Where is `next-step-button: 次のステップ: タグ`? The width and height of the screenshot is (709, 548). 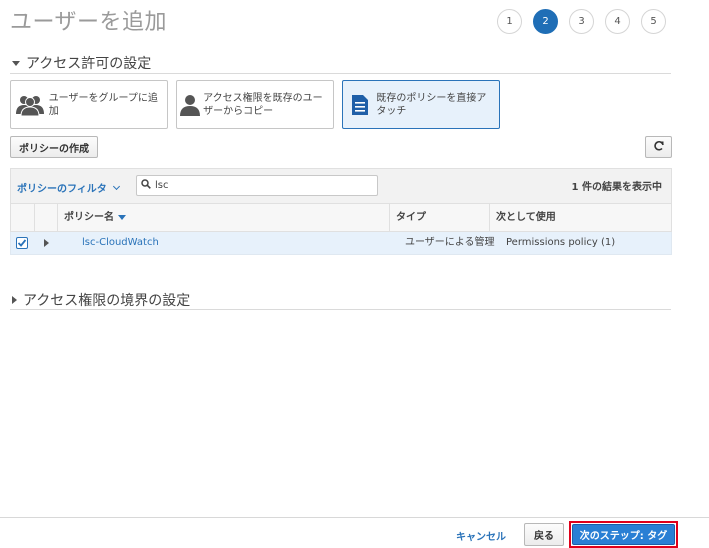 next-step-button: 次のステップ: タグ is located at coordinates (623, 534).